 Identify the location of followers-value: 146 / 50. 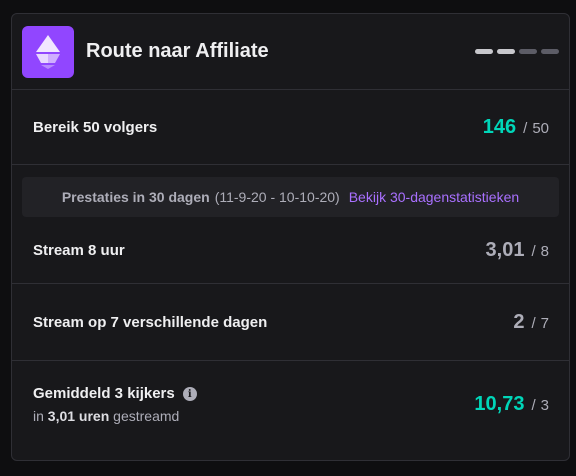
(516, 127).